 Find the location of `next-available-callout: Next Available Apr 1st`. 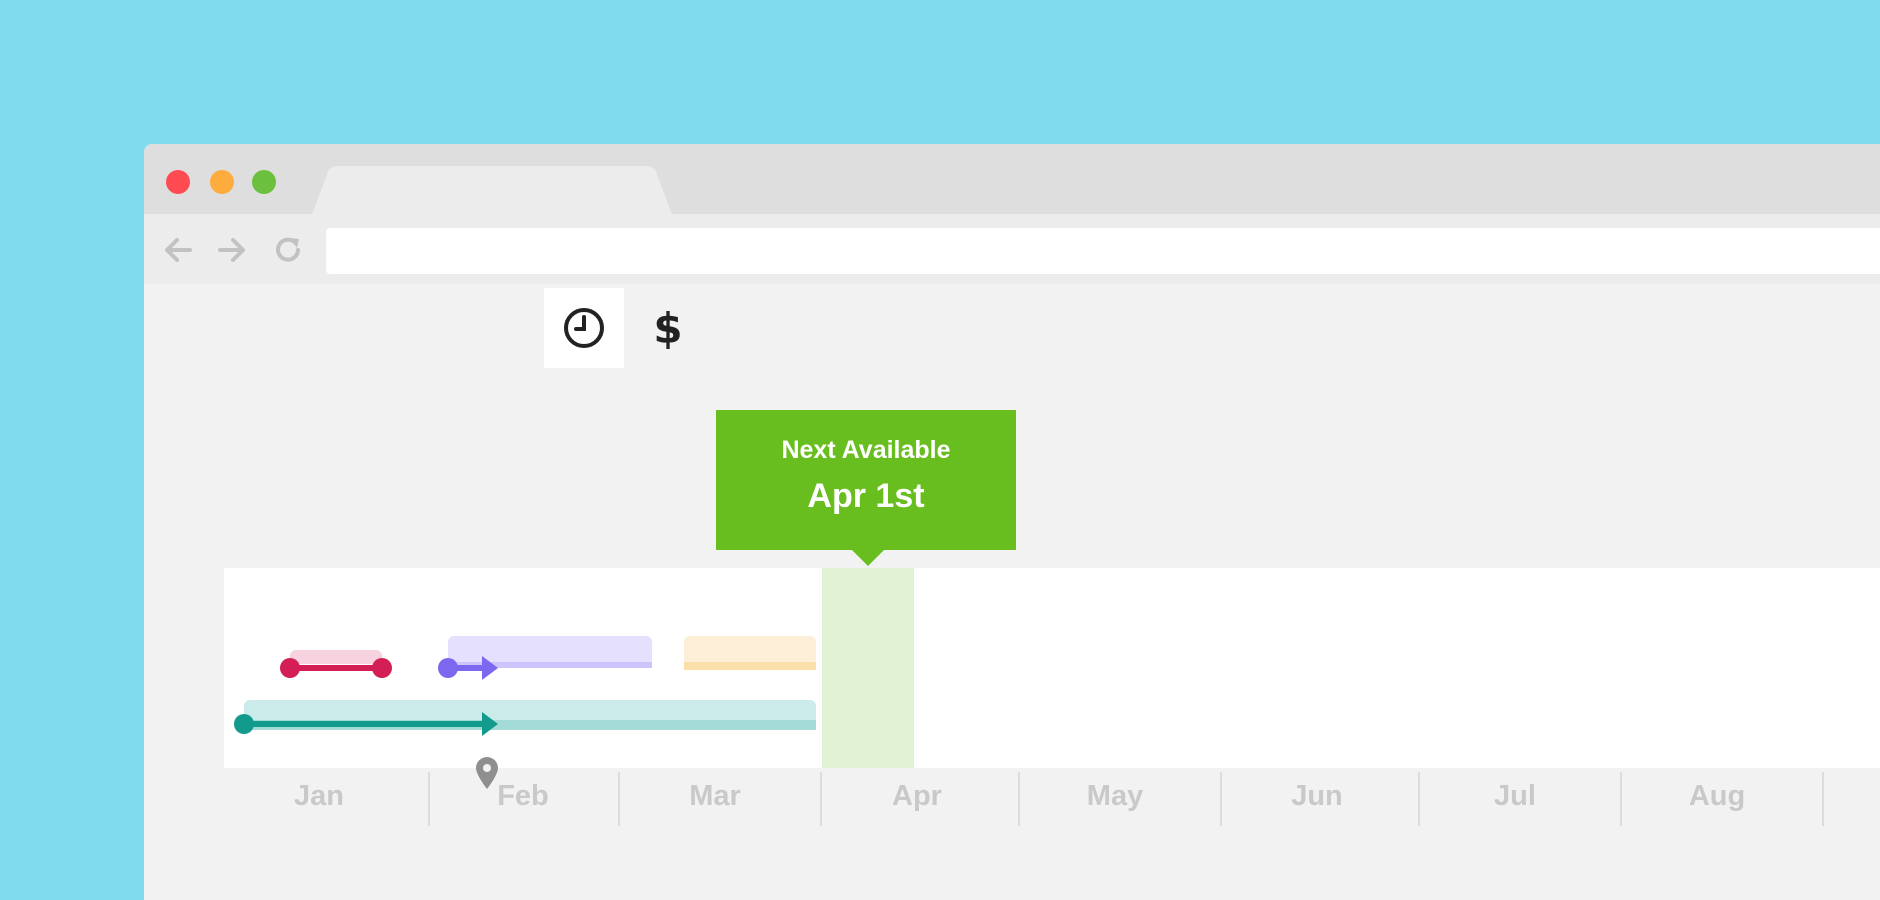

next-available-callout: Next Available Apr 1st is located at coordinates (866, 488).